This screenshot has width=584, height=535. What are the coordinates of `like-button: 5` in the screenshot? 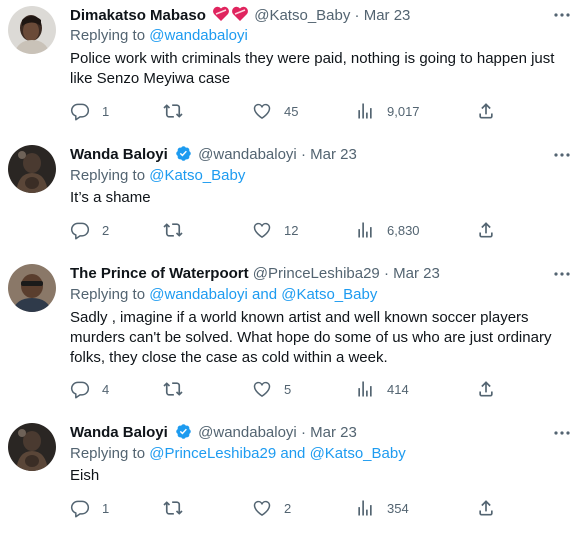 It's located at (271, 389).